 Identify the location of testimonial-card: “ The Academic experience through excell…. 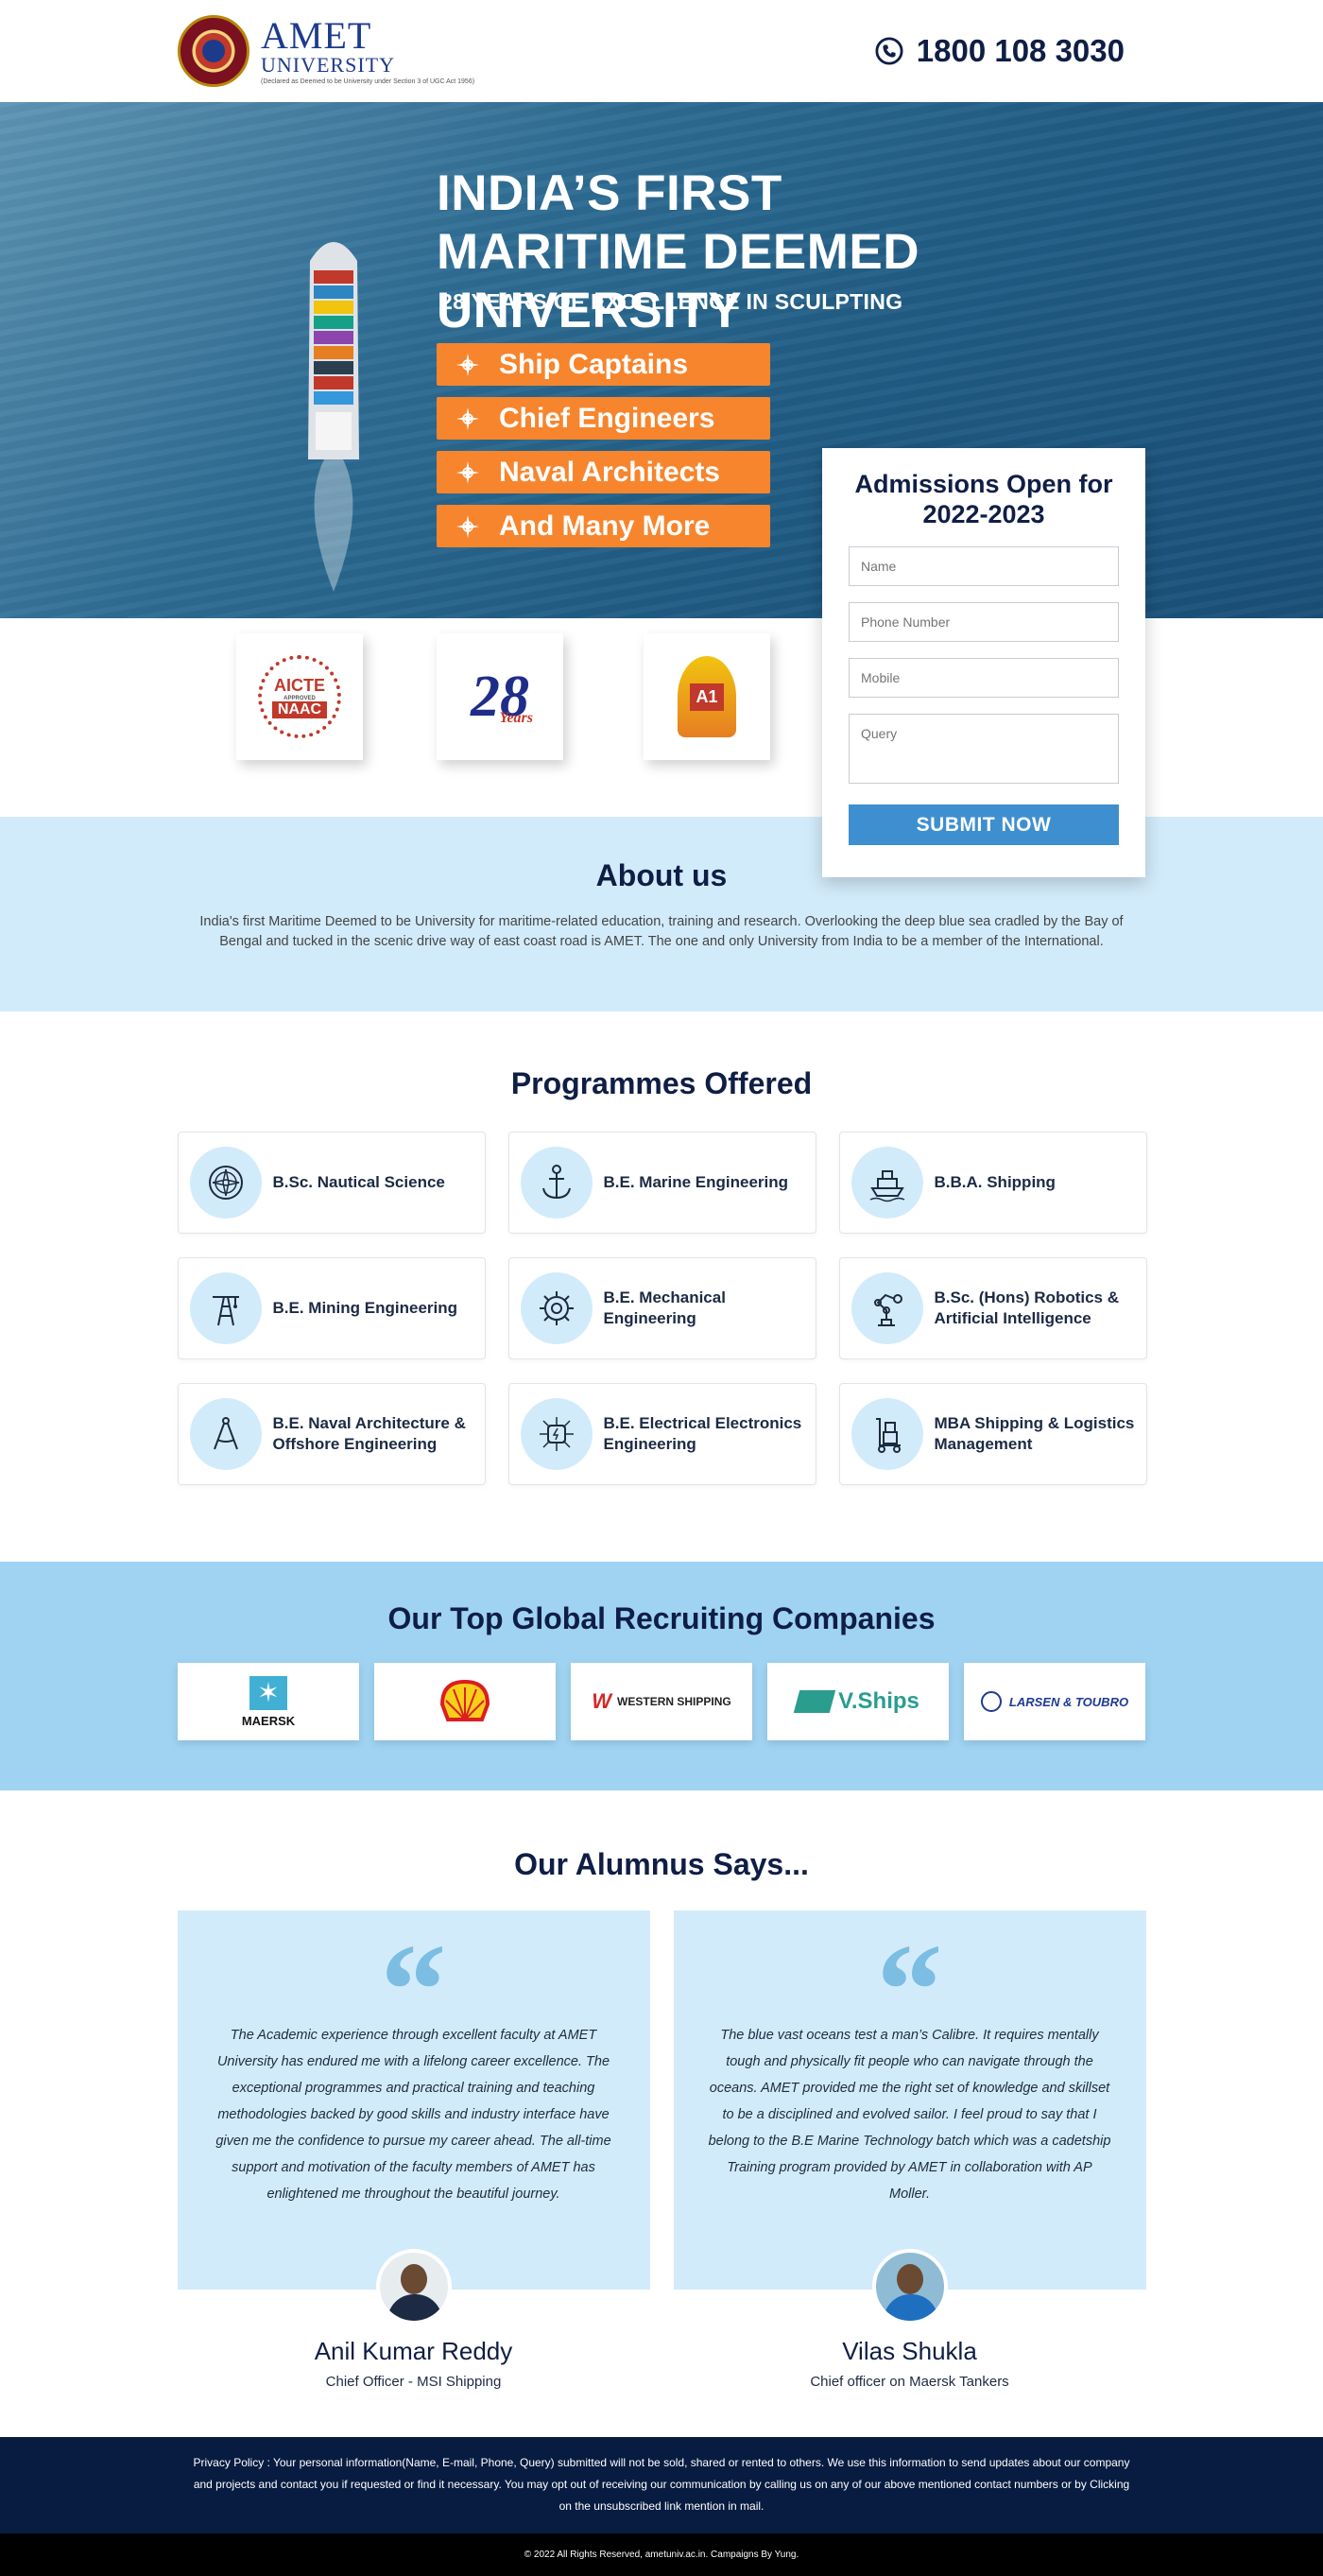
(413, 2150).